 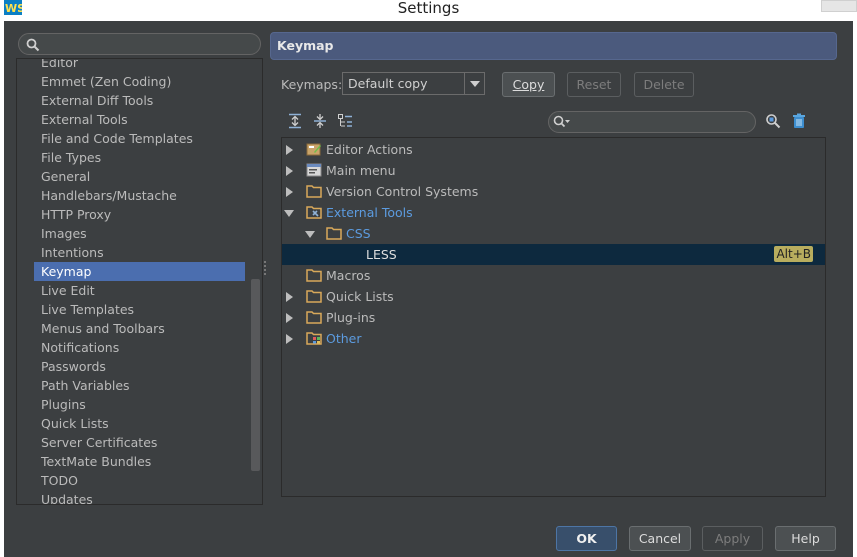 I want to click on keymap-select: Default copy, so click(x=413, y=83).